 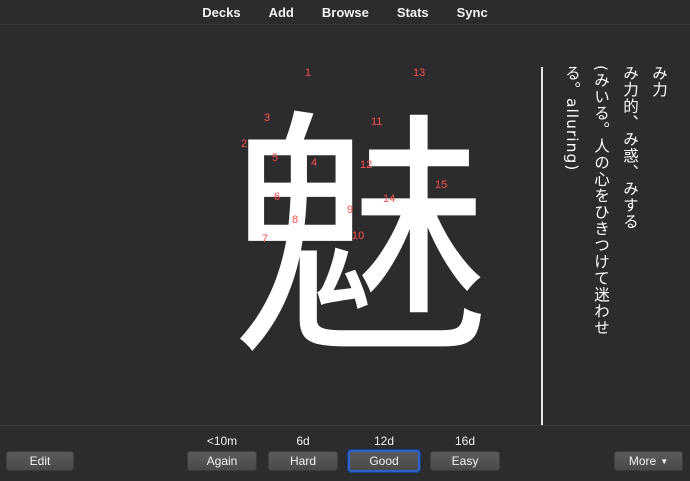 I want to click on stroke-number: 3, so click(x=267, y=118).